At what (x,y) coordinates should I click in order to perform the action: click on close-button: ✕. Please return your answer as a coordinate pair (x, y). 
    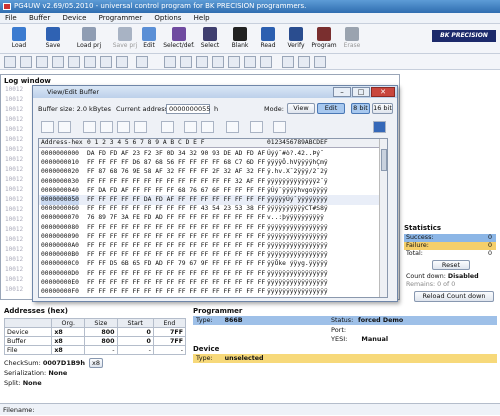
    Looking at the image, I should click on (383, 92).